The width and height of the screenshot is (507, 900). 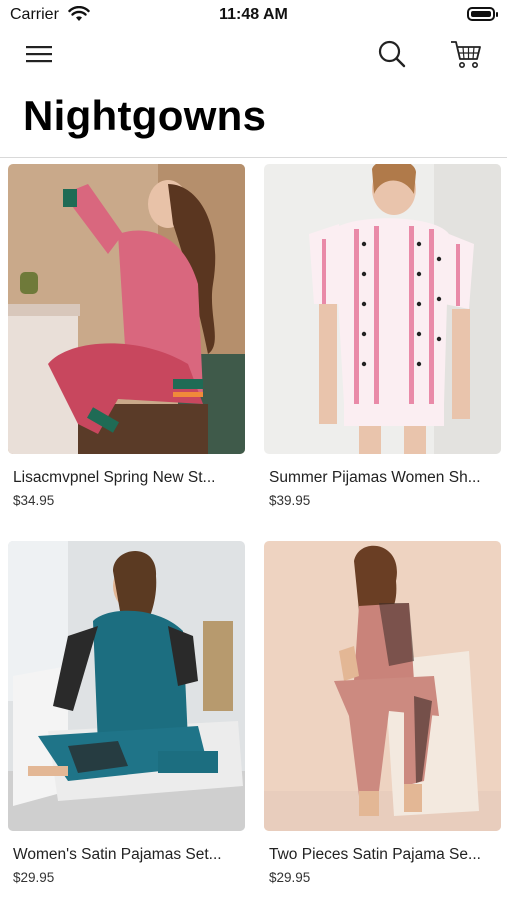 What do you see at coordinates (253, 58) in the screenshot?
I see `top-navigation-bar` at bounding box center [253, 58].